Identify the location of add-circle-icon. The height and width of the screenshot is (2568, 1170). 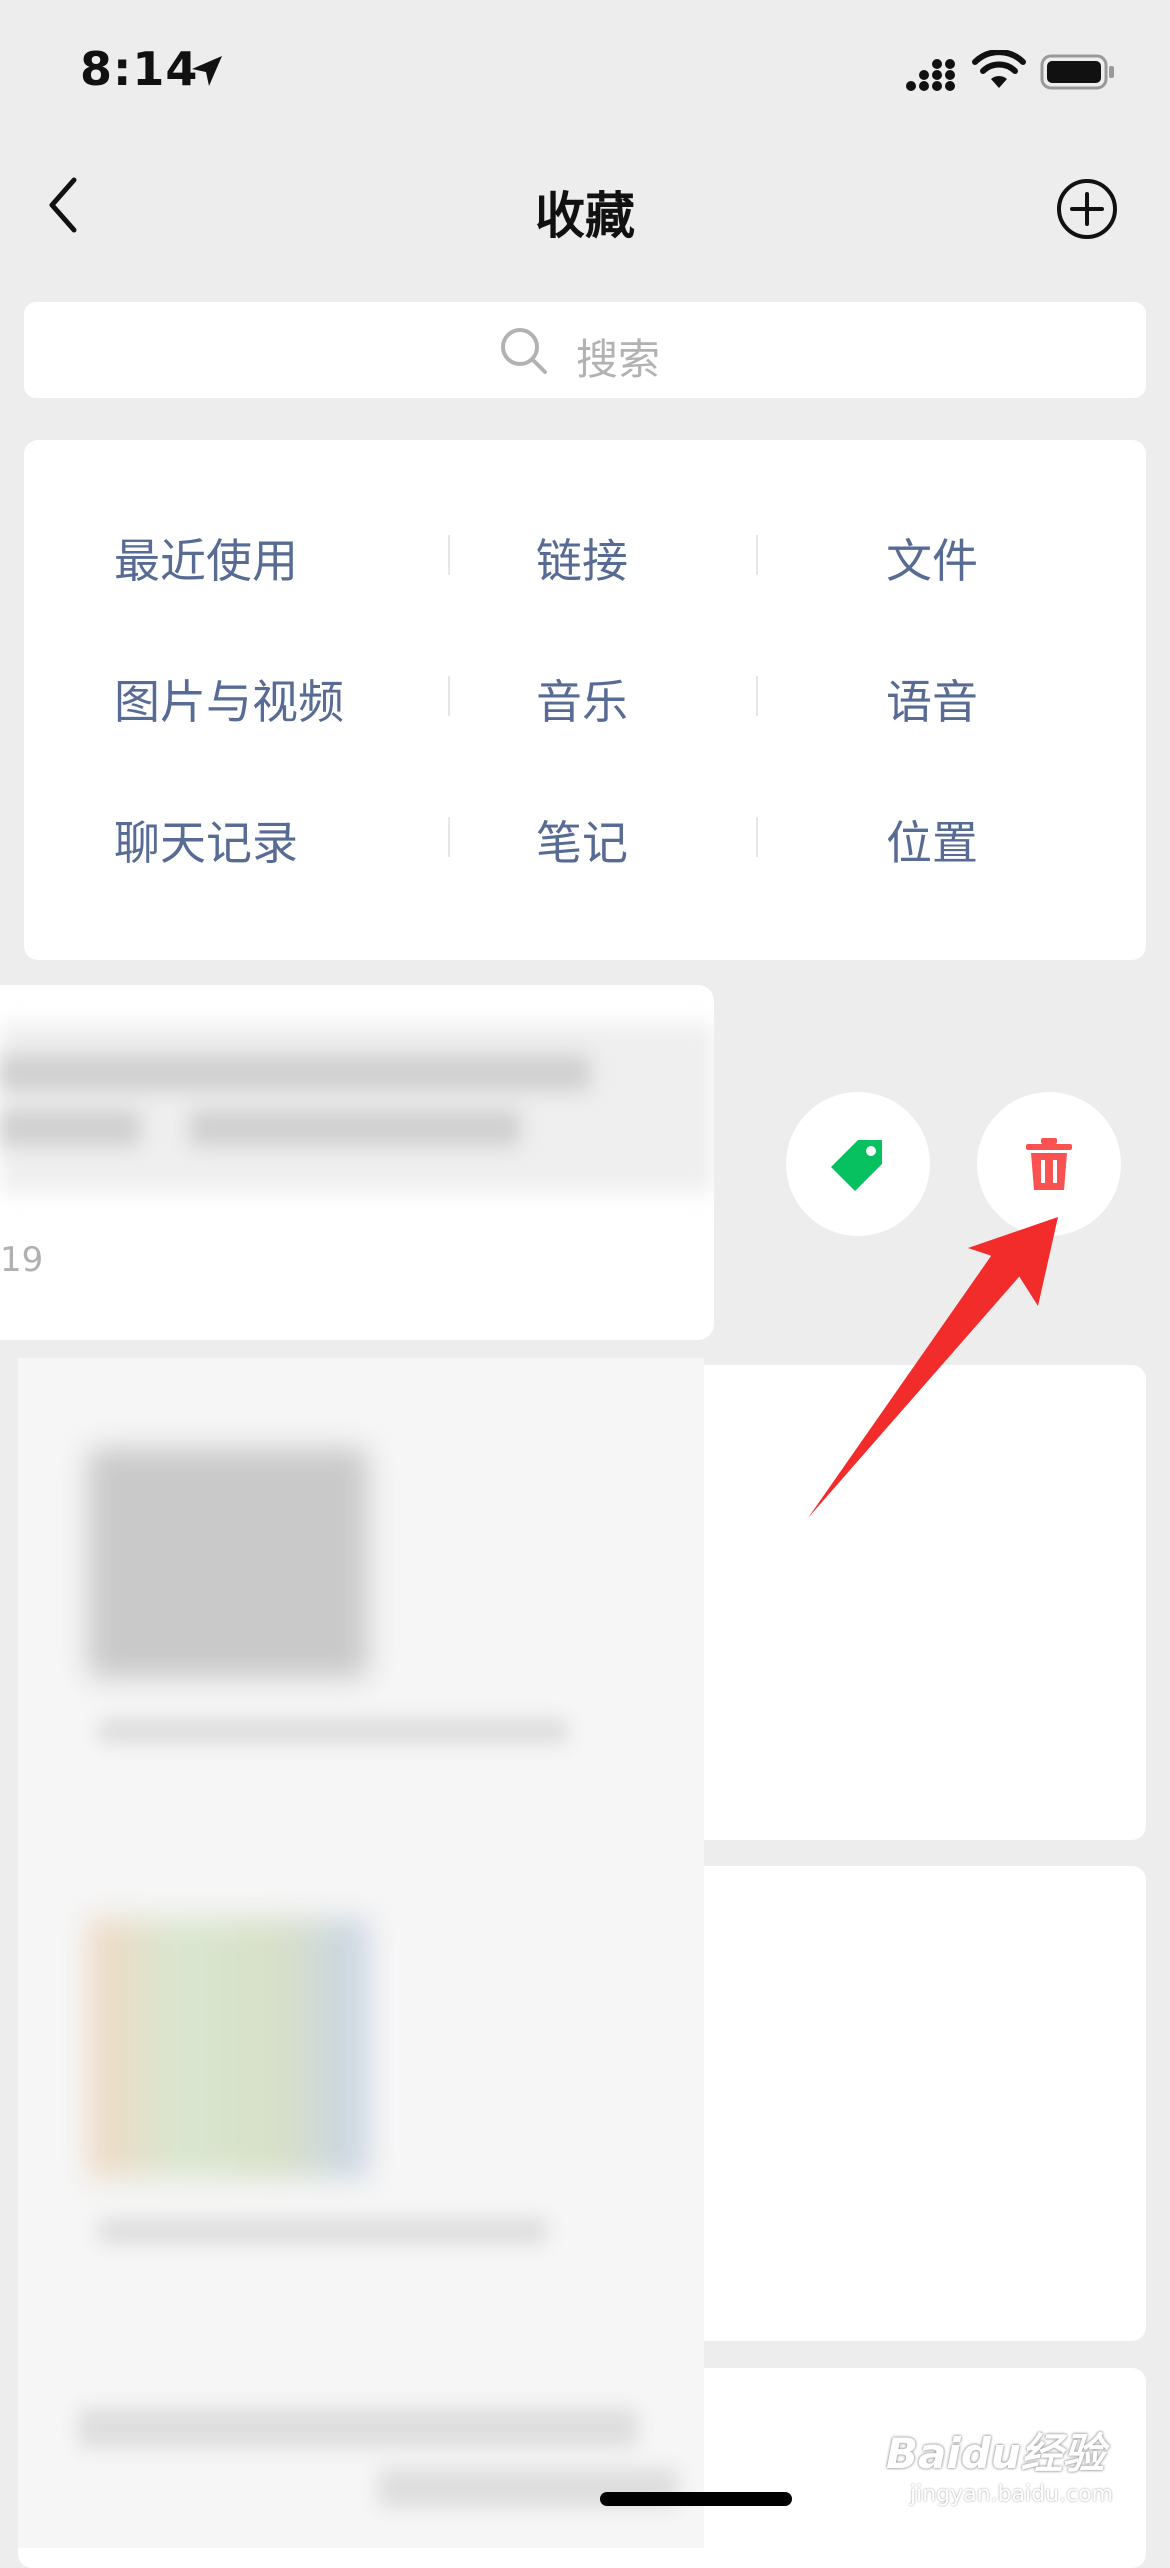
(1087, 209).